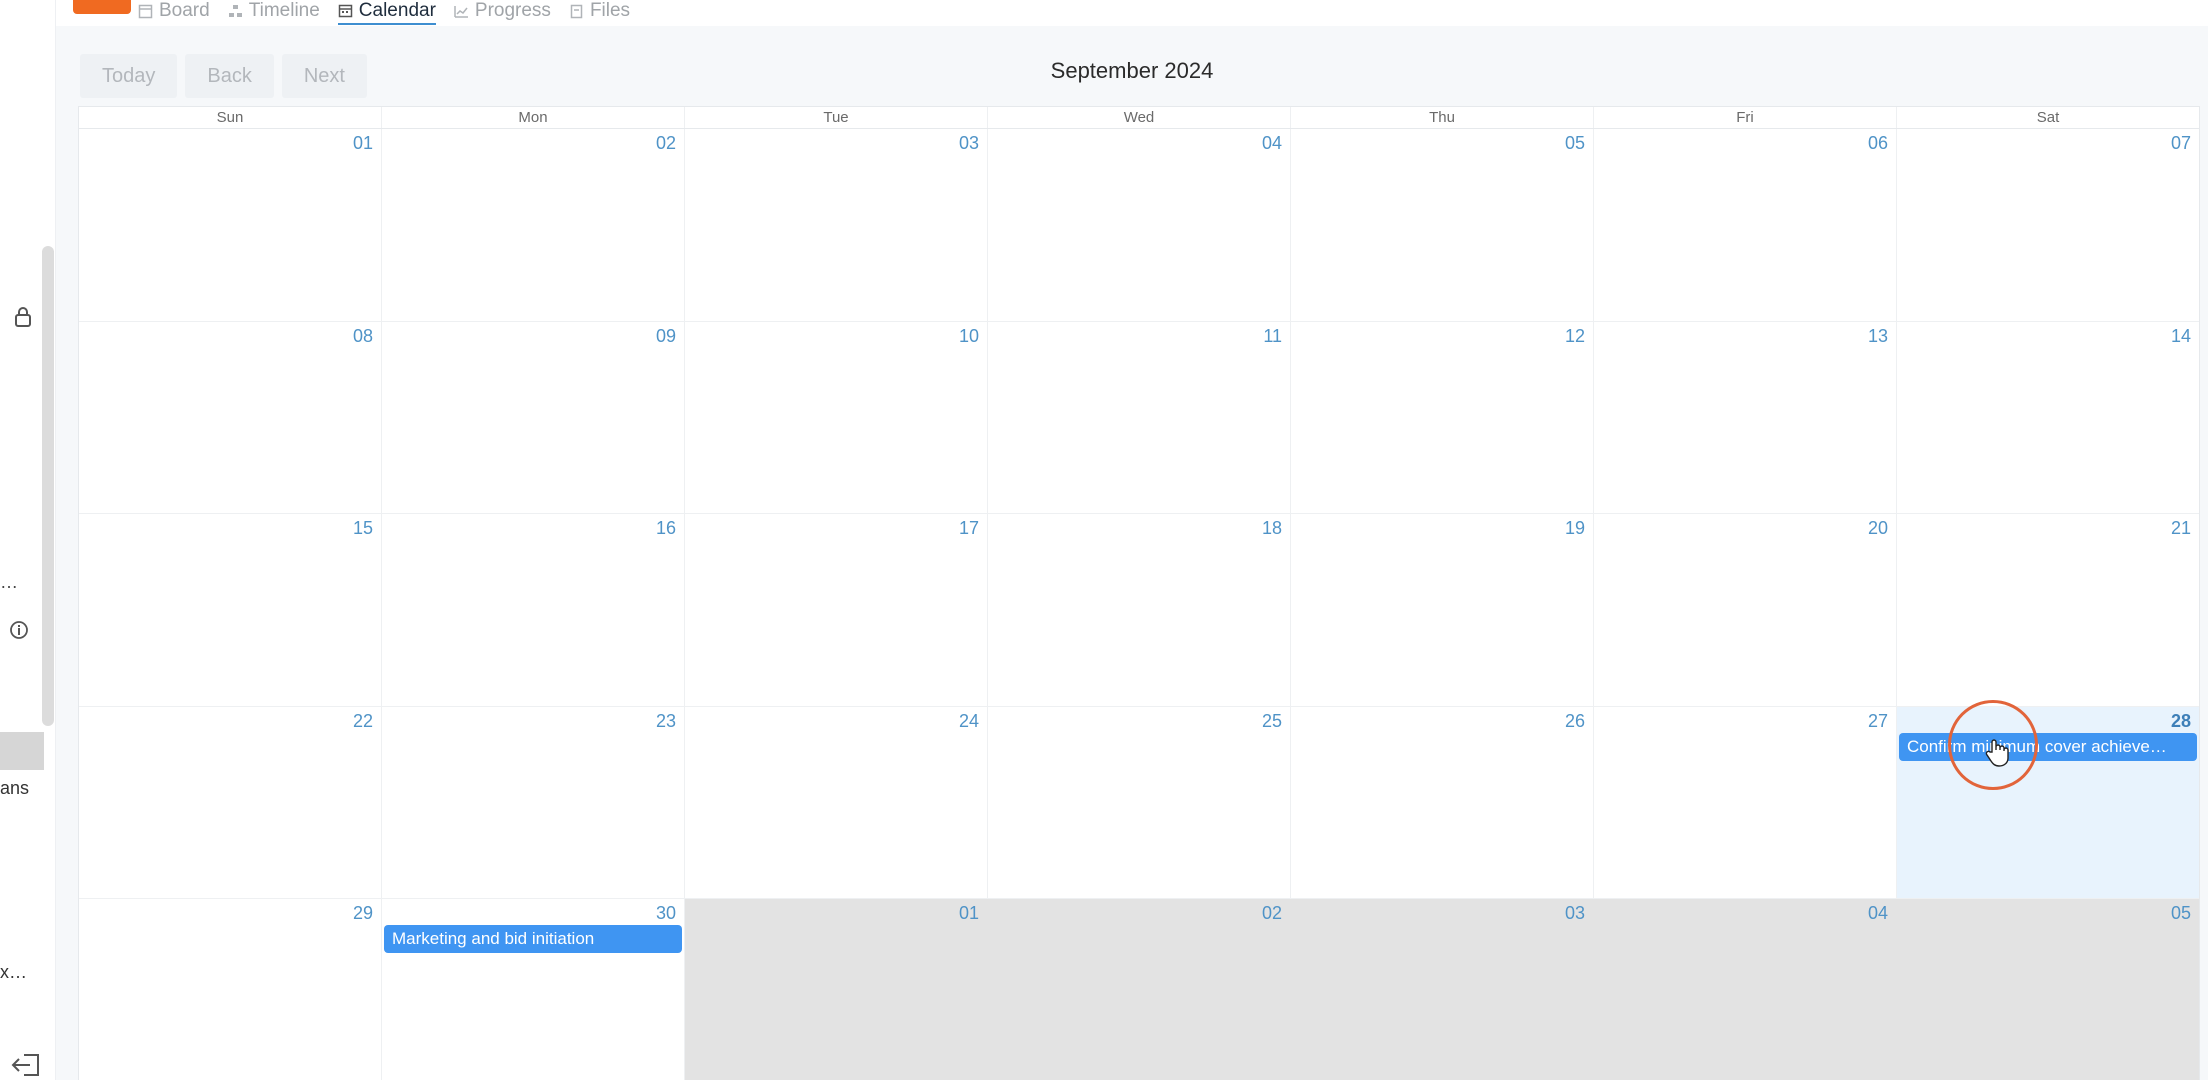 The height and width of the screenshot is (1080, 2208). I want to click on day-number: 28, so click(2181, 721).